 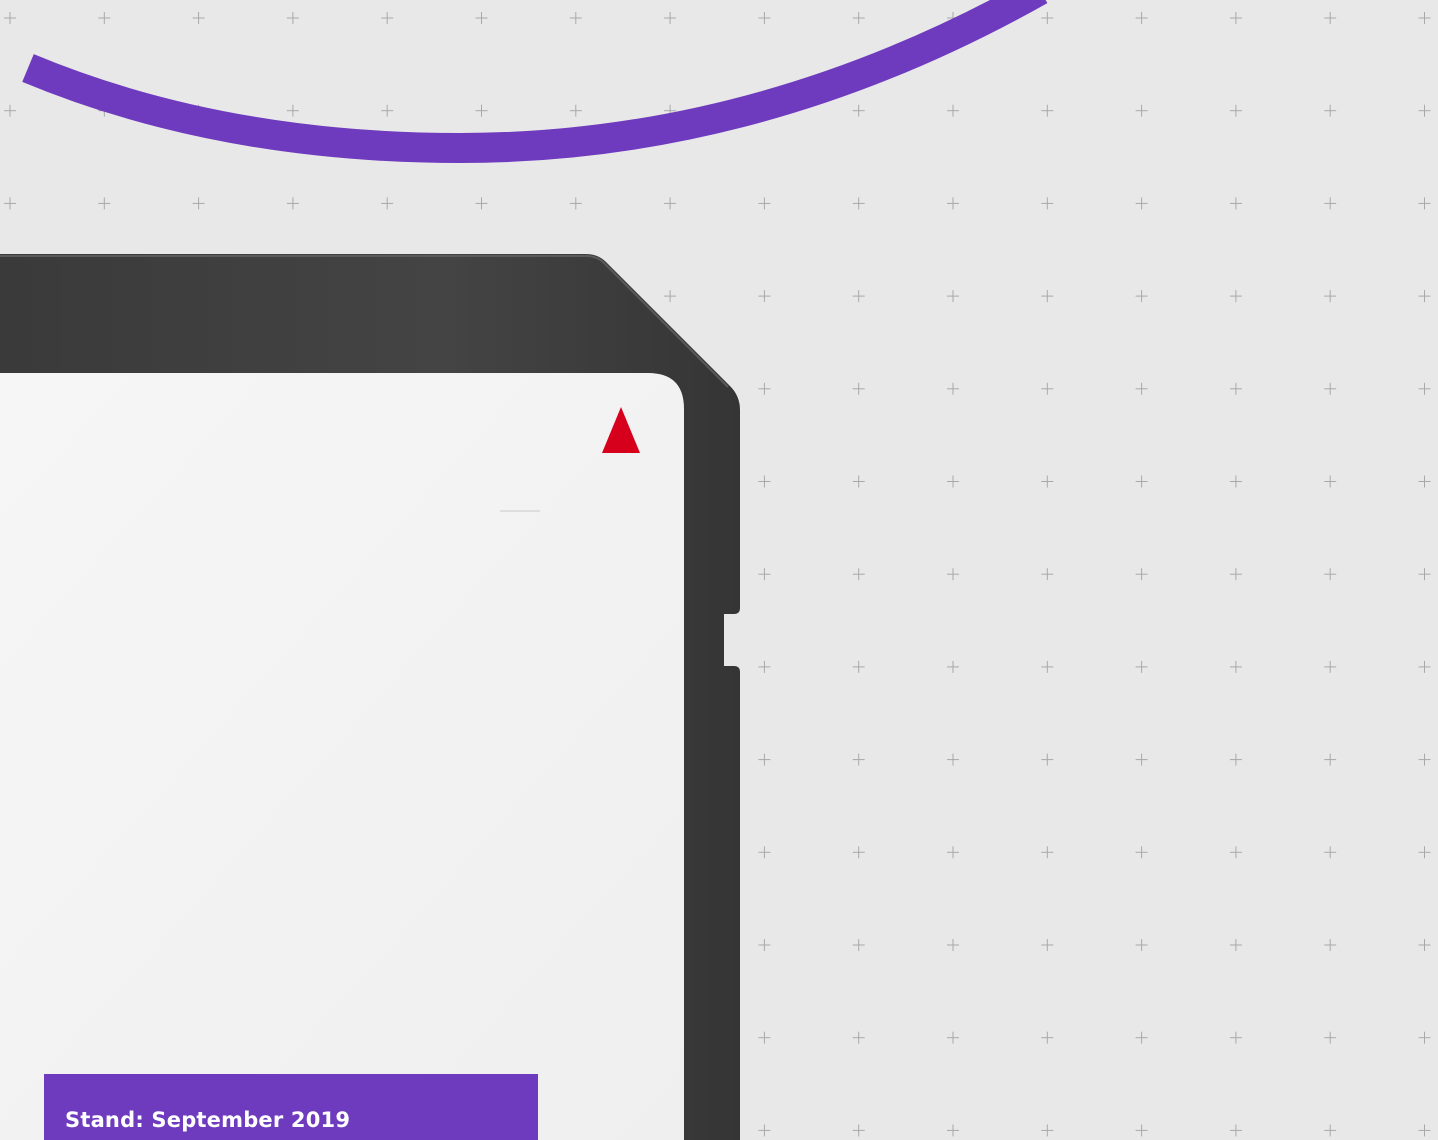 What do you see at coordinates (291, 1107) in the screenshot?
I see `date-label-box: Stand: September 2019` at bounding box center [291, 1107].